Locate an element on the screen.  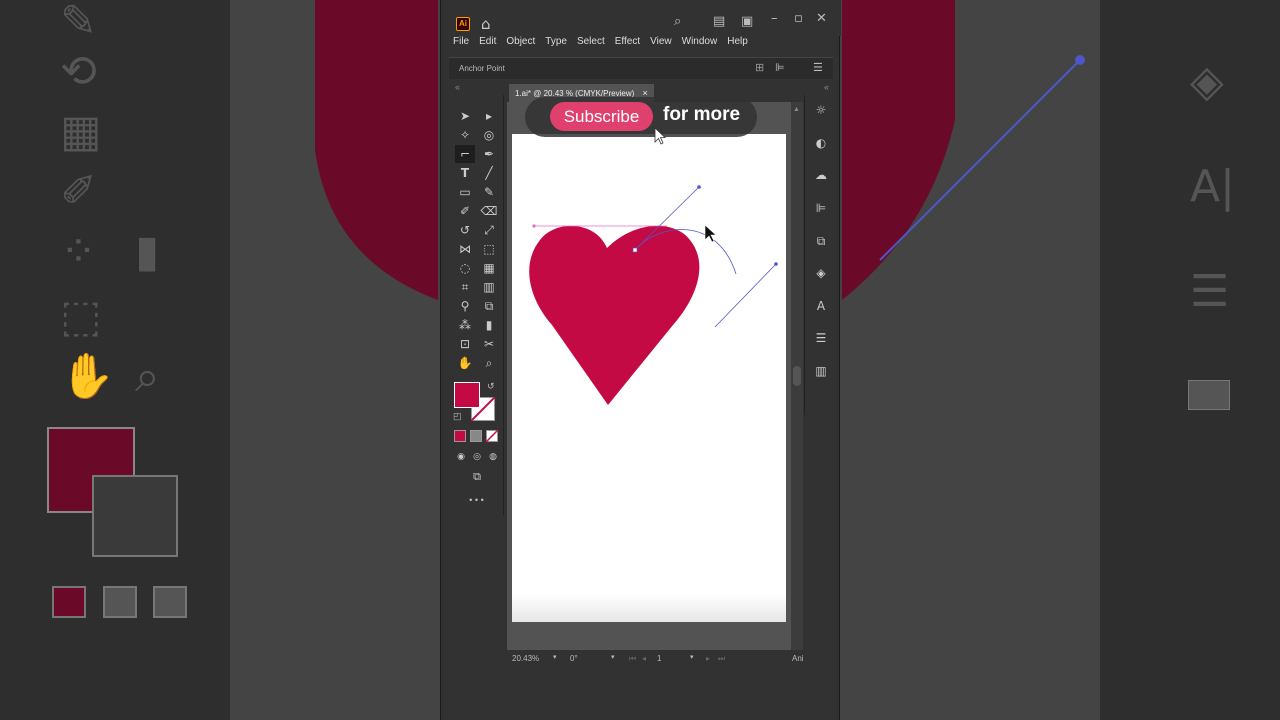
width-tool-icon: ⋈ is located at coordinates (465, 249).